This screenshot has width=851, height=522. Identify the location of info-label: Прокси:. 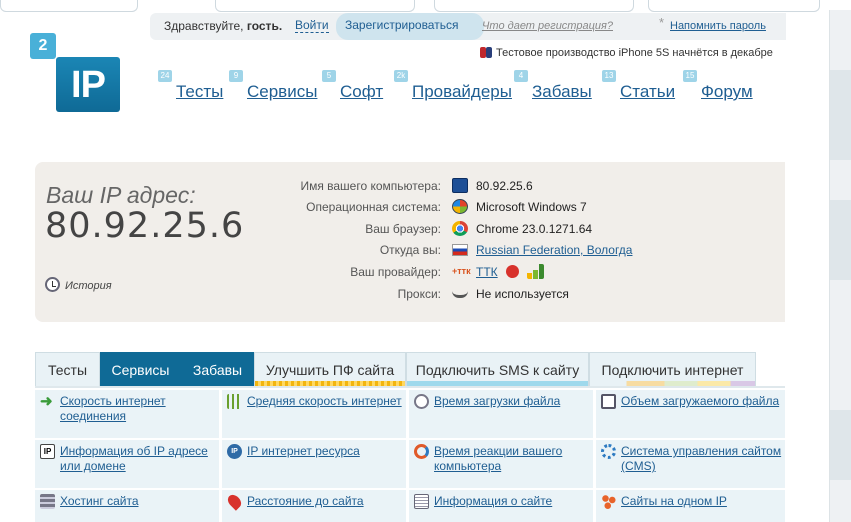
(419, 294).